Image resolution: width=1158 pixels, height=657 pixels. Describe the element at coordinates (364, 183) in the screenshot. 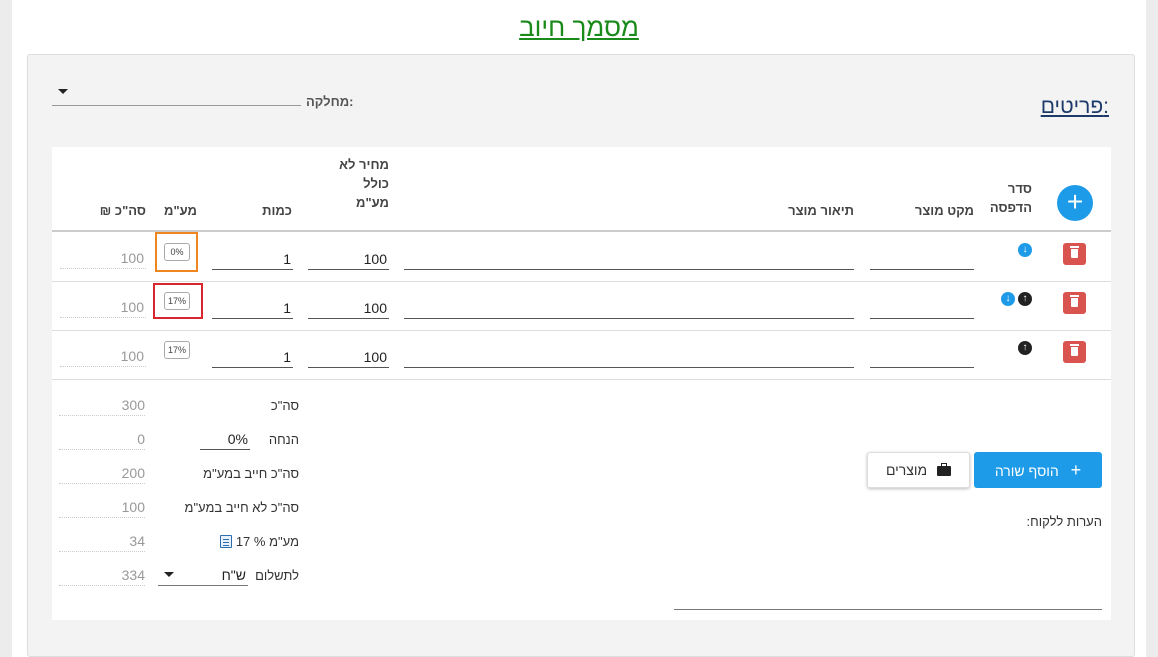

I see `header-price-text: מחיר לא כולל מע"מ` at that location.